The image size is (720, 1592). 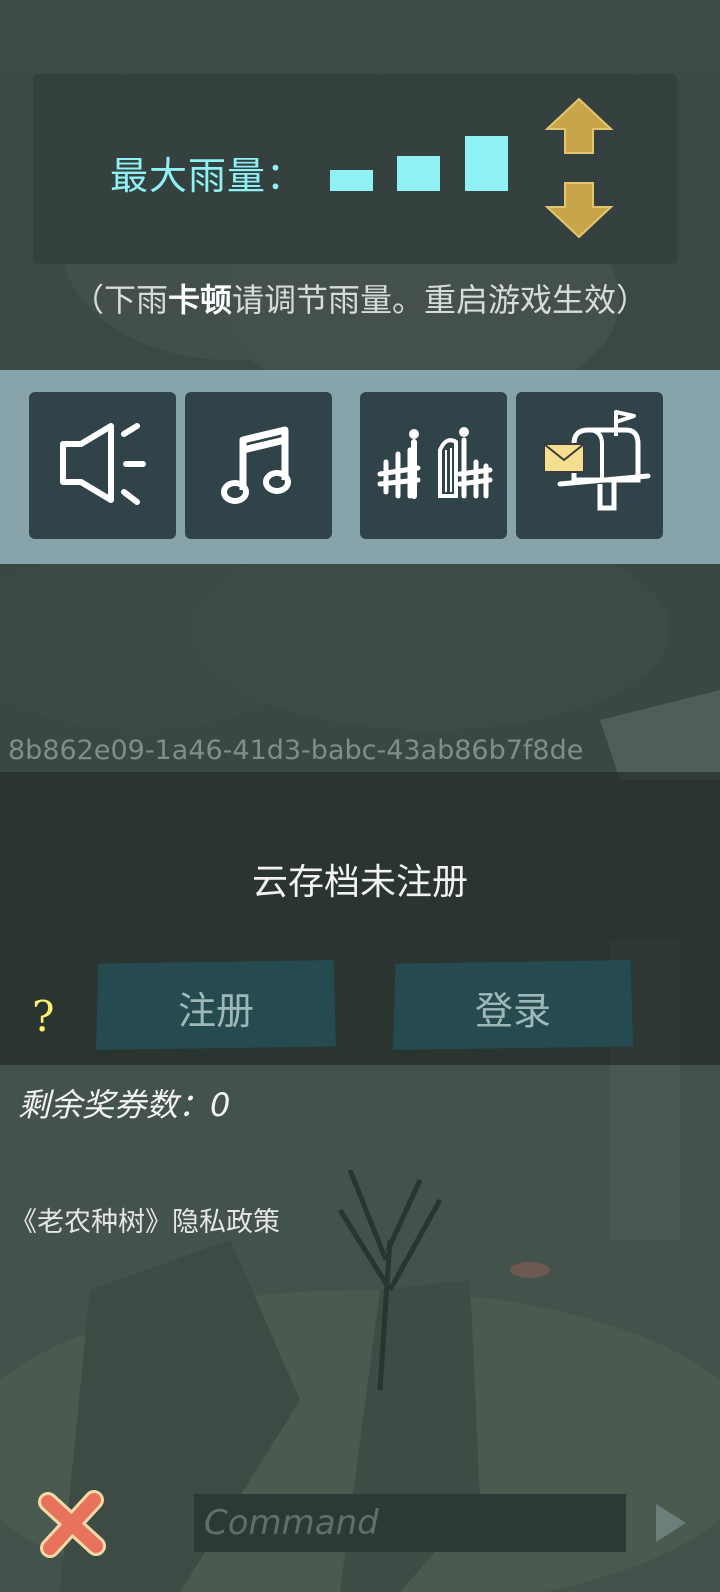 I want to click on arrow-down-icon, so click(x=579, y=210).